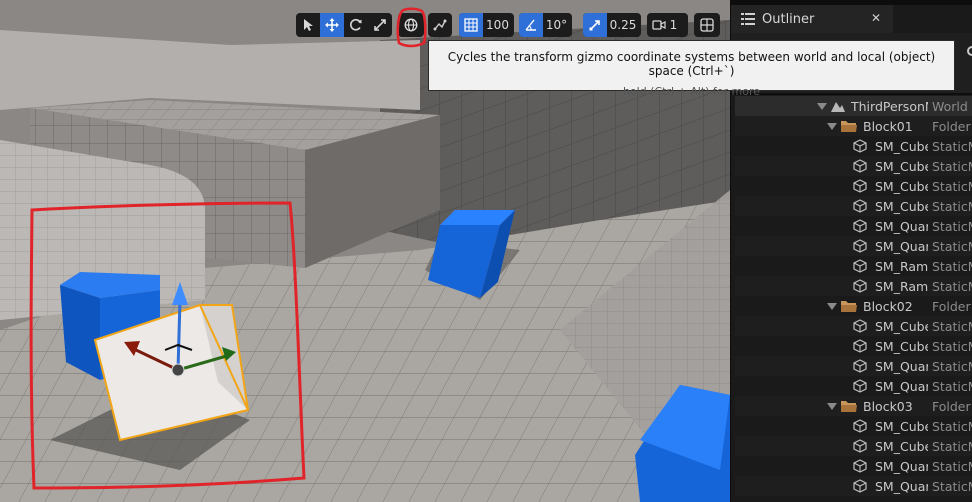 This screenshot has height=502, width=972. I want to click on scale-snap-value: 0.25, so click(624, 25).